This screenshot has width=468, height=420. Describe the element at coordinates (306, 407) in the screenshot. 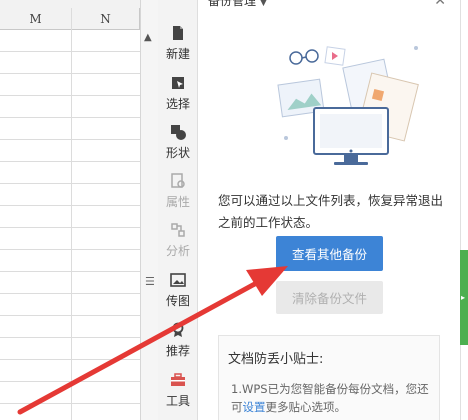

I see `tips-text-end: 更多贴心选项。` at that location.